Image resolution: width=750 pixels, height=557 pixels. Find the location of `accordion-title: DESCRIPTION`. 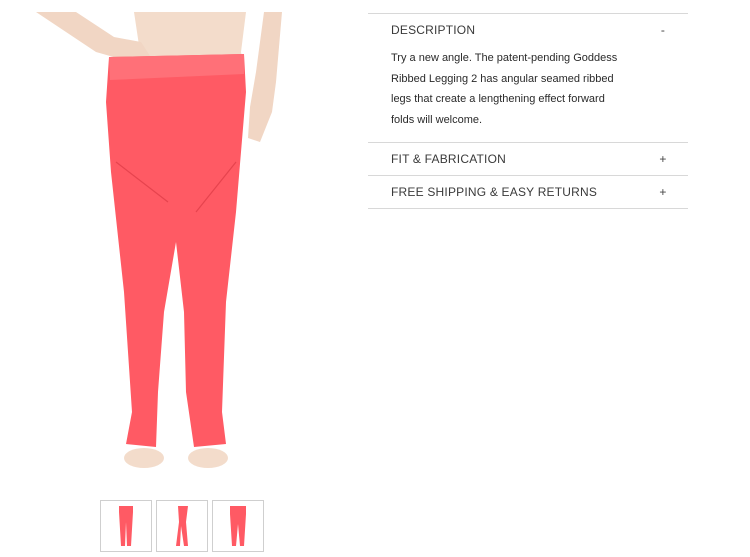

accordion-title: DESCRIPTION is located at coordinates (433, 30).